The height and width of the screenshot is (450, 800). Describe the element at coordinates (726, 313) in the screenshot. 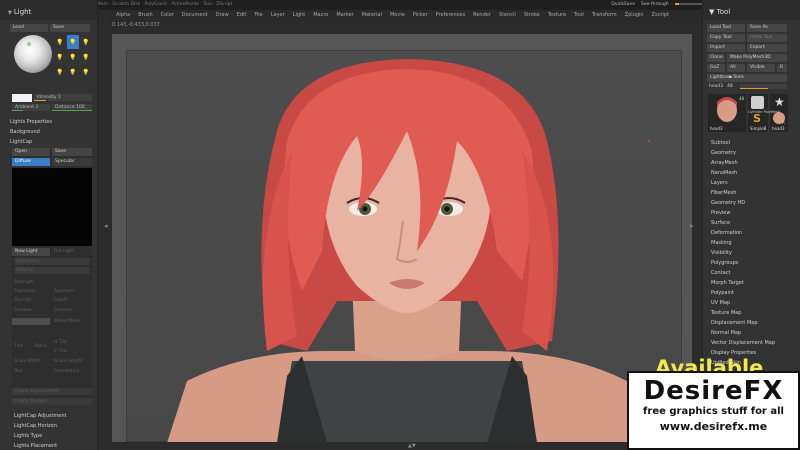

I see `menu-texture-map: Texture Map` at that location.